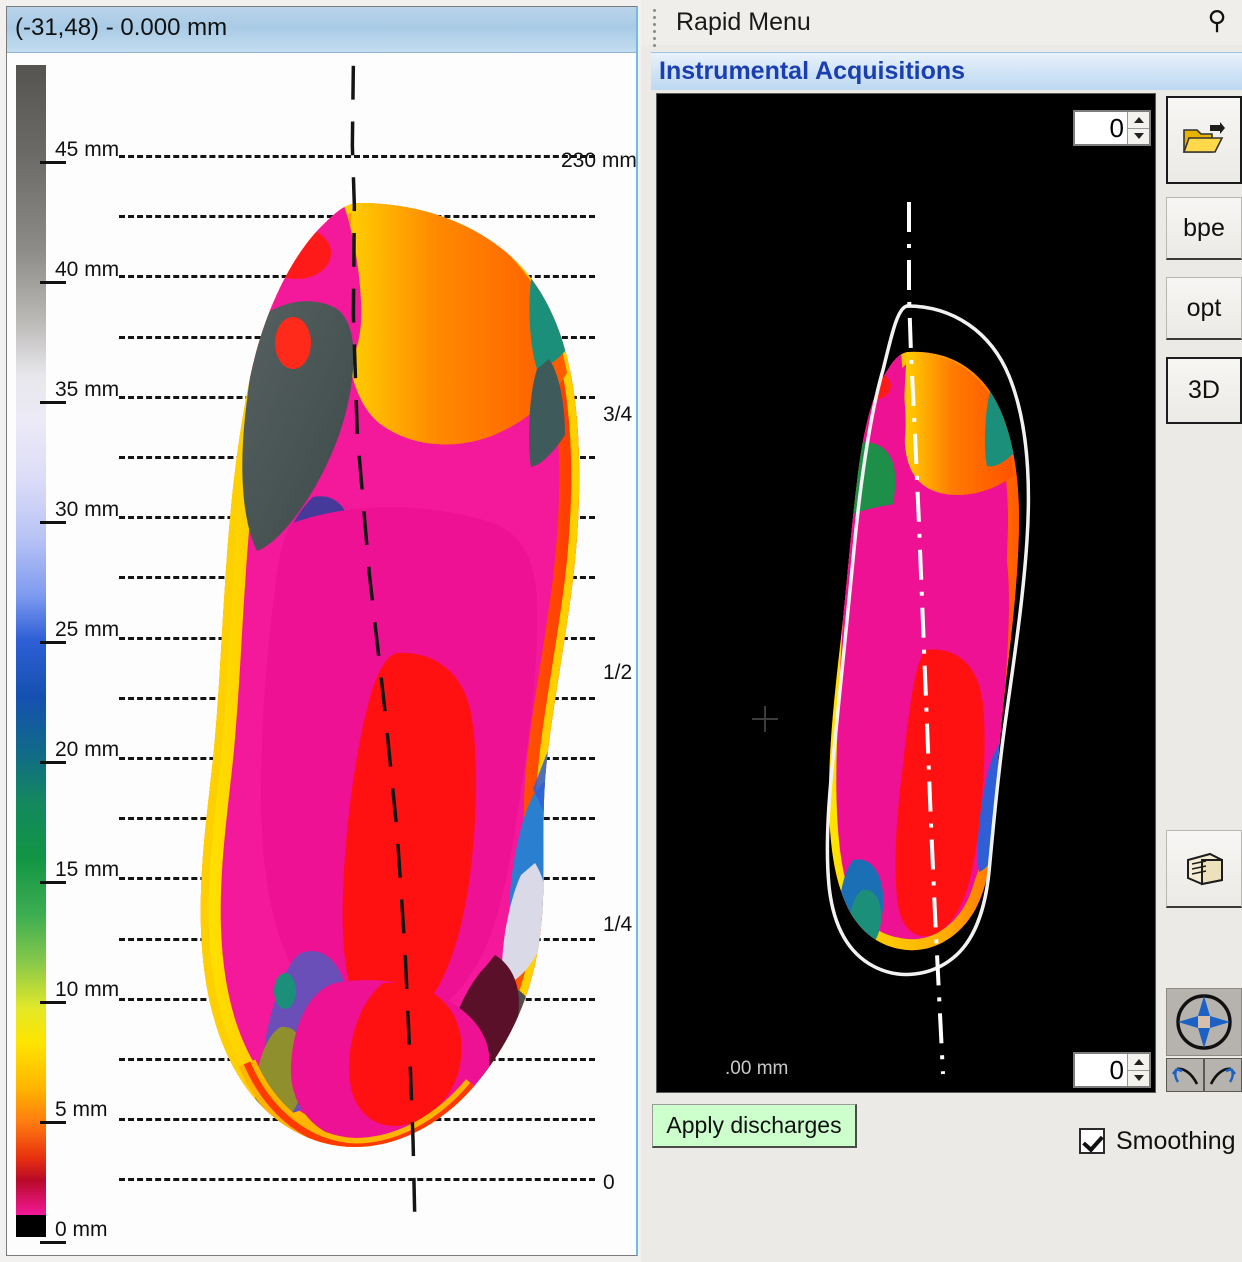 Image resolution: width=1242 pixels, height=1262 pixels. Describe the element at coordinates (941, 23) in the screenshot. I see `rapid-menu-bar: Rapid Menu ⚲` at that location.